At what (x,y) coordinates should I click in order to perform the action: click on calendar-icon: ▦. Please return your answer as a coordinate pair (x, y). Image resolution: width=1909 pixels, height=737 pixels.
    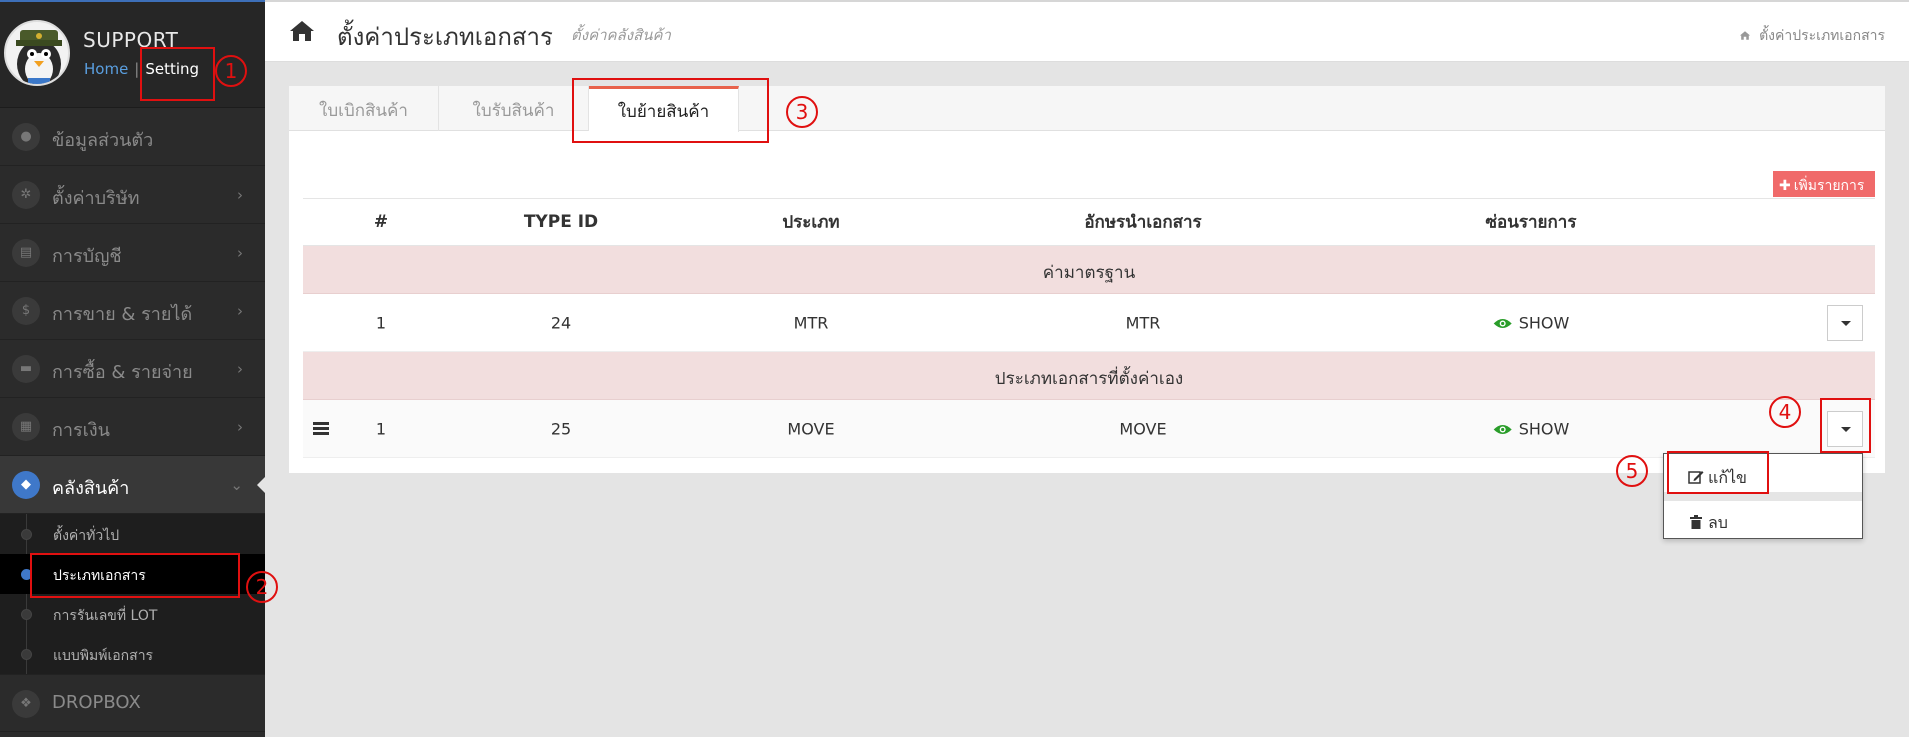
    Looking at the image, I should click on (26, 427).